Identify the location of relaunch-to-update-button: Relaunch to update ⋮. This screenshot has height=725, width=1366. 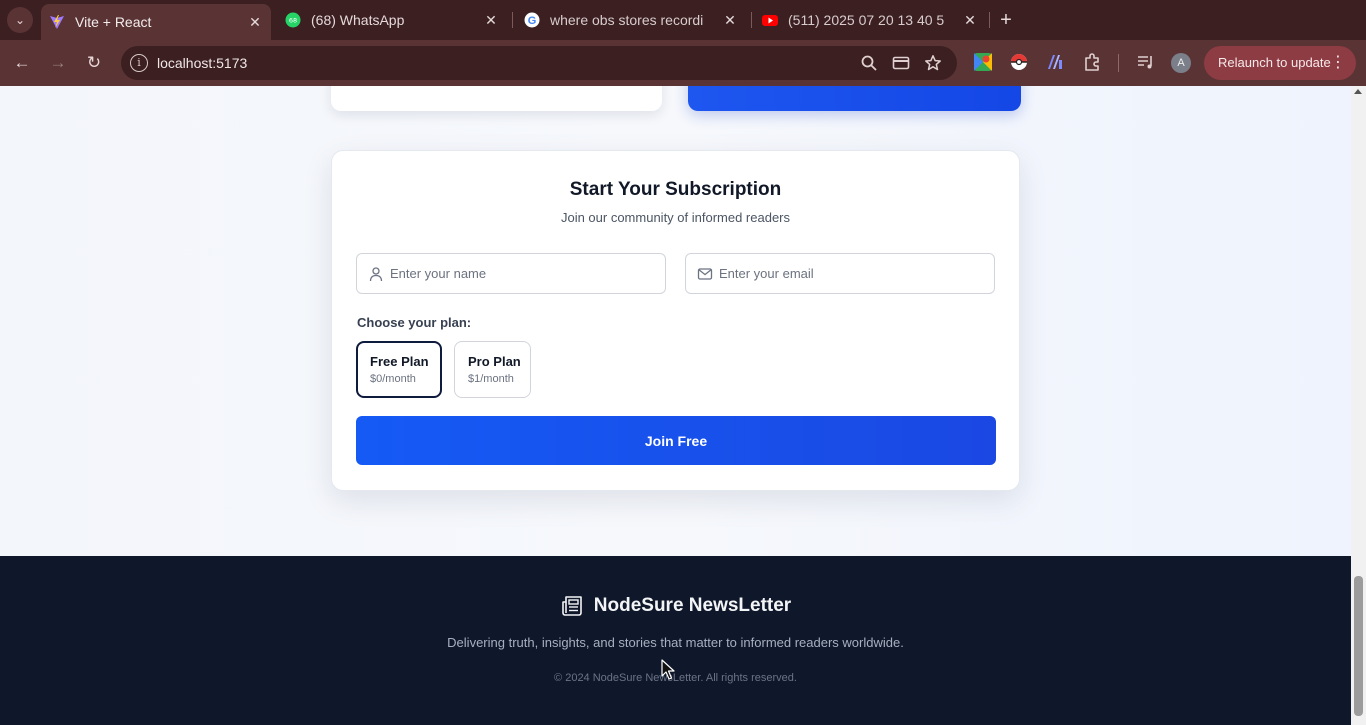
(1280, 63).